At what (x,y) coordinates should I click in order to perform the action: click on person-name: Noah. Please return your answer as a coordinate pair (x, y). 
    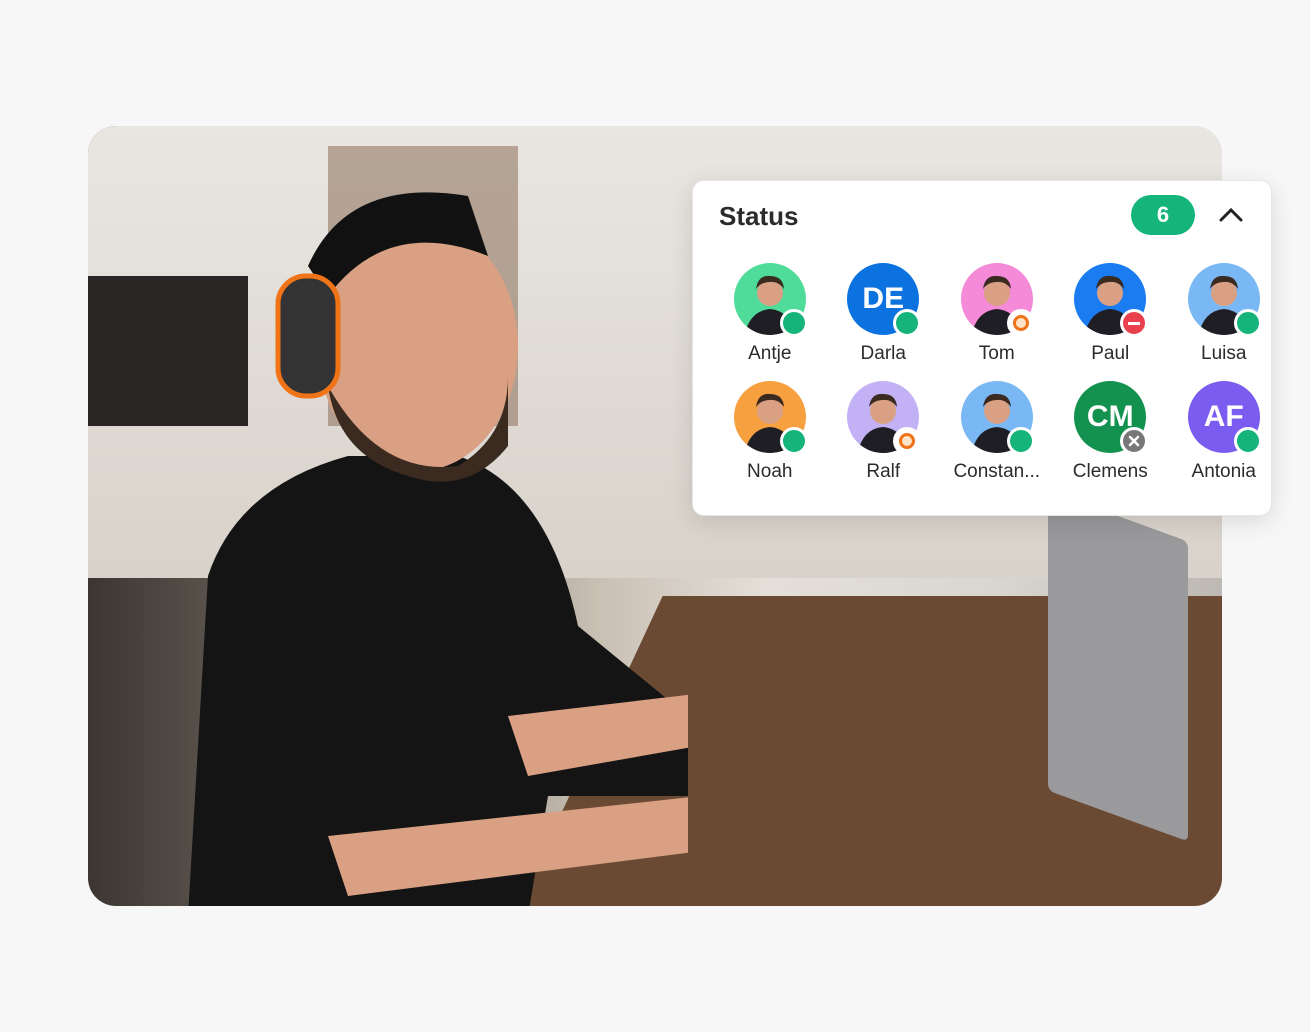
    Looking at the image, I should click on (770, 471).